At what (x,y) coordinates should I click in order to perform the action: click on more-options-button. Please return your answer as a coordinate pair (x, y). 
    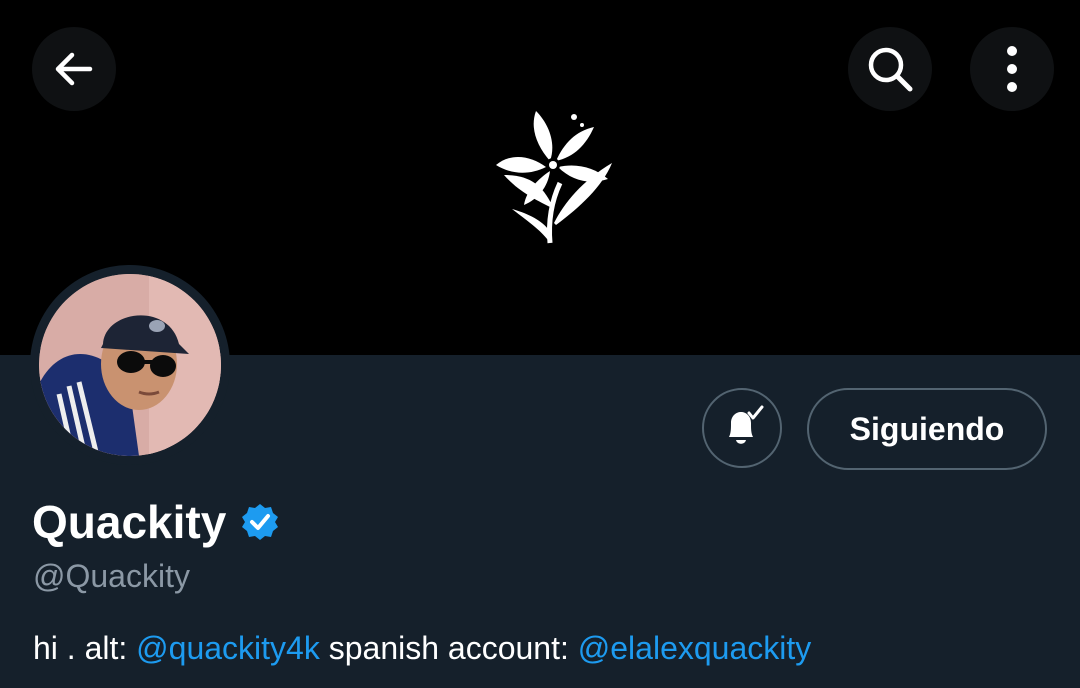
    Looking at the image, I should click on (1012, 69).